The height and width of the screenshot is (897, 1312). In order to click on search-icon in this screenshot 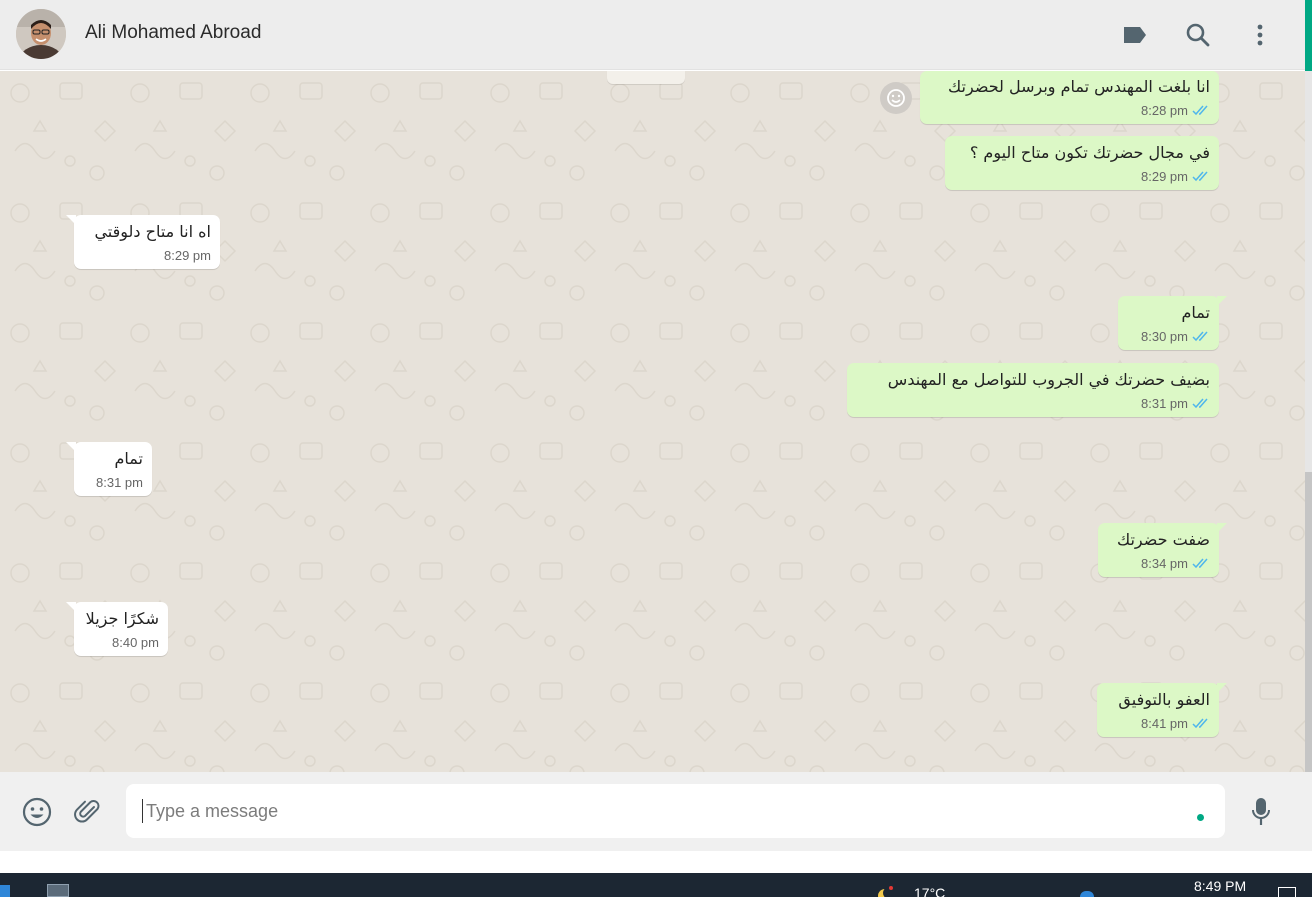, I will do `click(1198, 35)`.